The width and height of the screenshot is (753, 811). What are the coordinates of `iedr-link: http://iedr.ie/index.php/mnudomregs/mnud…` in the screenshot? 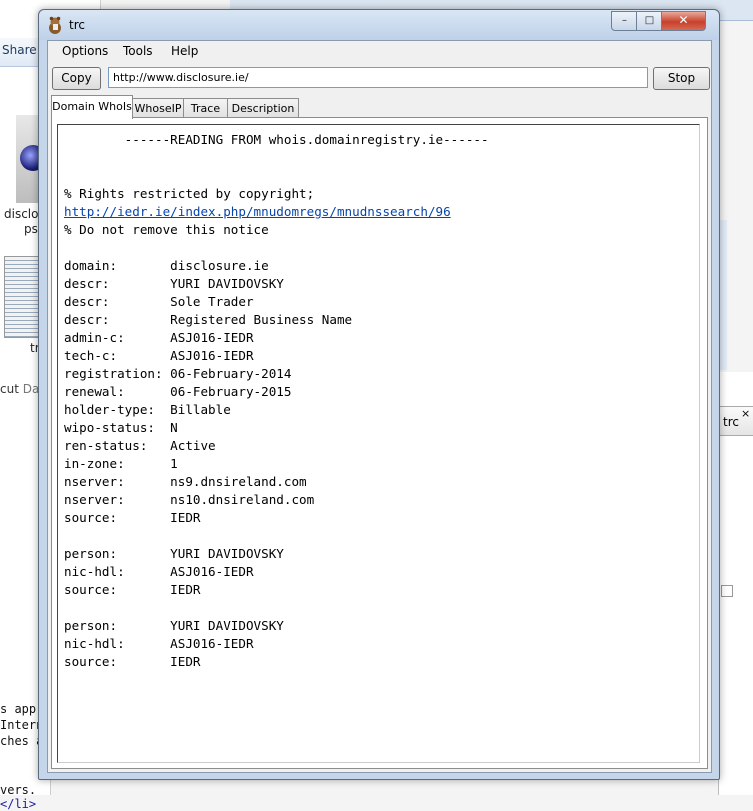 It's located at (257, 211).